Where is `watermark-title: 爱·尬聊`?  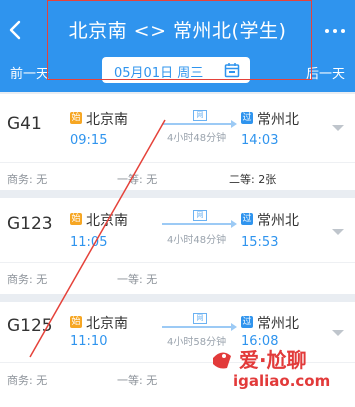 watermark-title: 爱·尬聊 is located at coordinates (273, 360).